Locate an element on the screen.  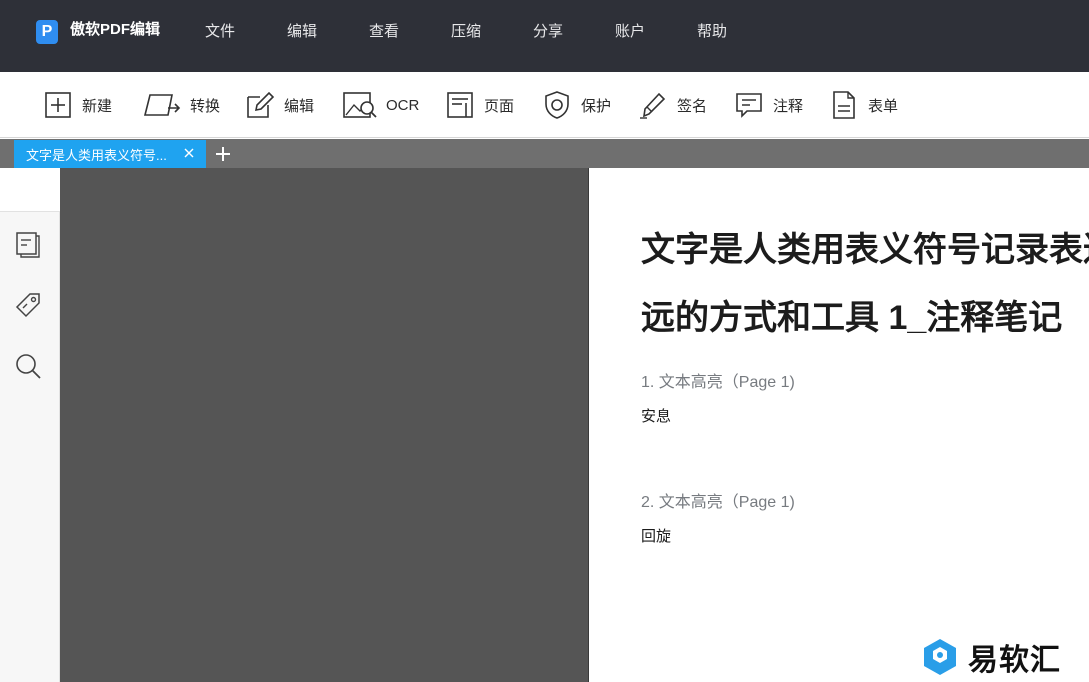
search-icon is located at coordinates (28, 366).